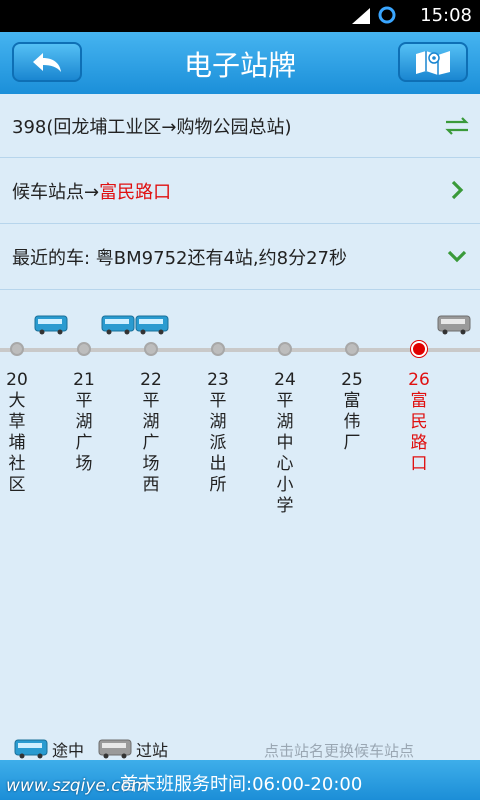  Describe the element at coordinates (457, 126) in the screenshot. I see `swap-direction-icon` at that location.